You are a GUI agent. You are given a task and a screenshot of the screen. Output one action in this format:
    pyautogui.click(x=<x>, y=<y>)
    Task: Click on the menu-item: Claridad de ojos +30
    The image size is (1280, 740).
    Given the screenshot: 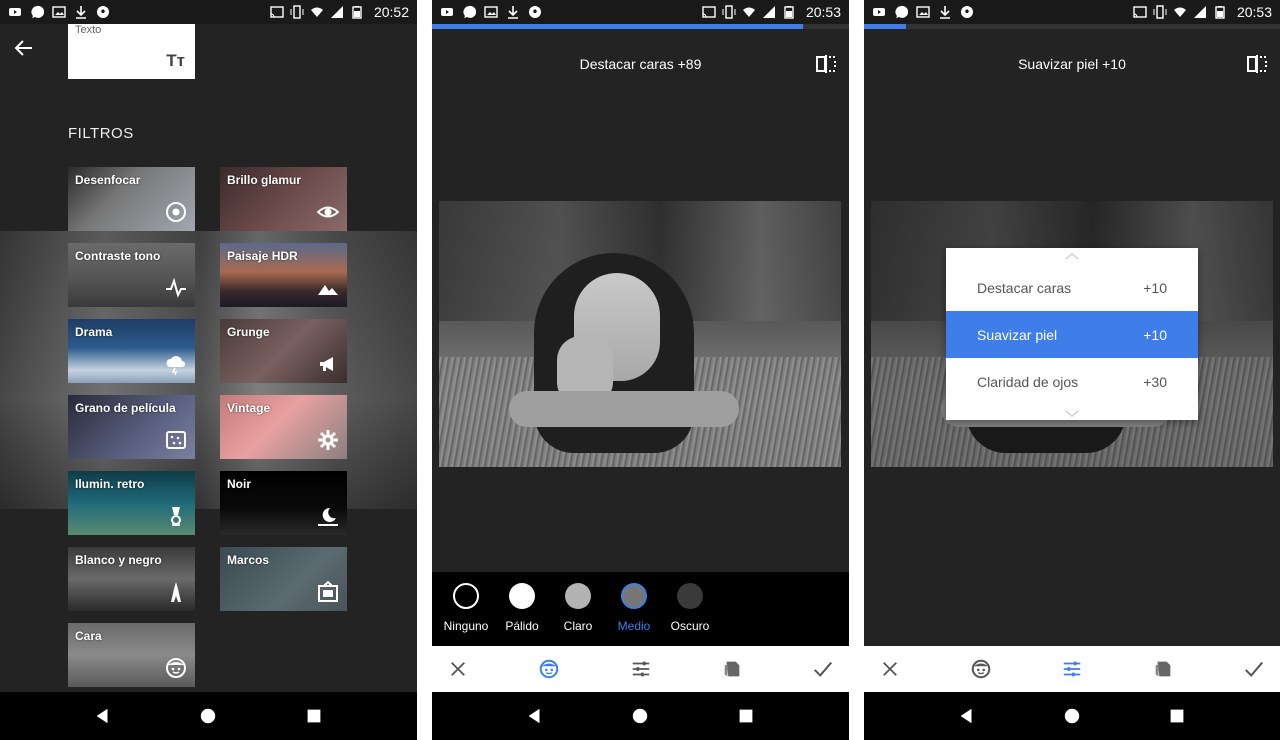 What is the action you would take?
    pyautogui.click(x=1072, y=381)
    